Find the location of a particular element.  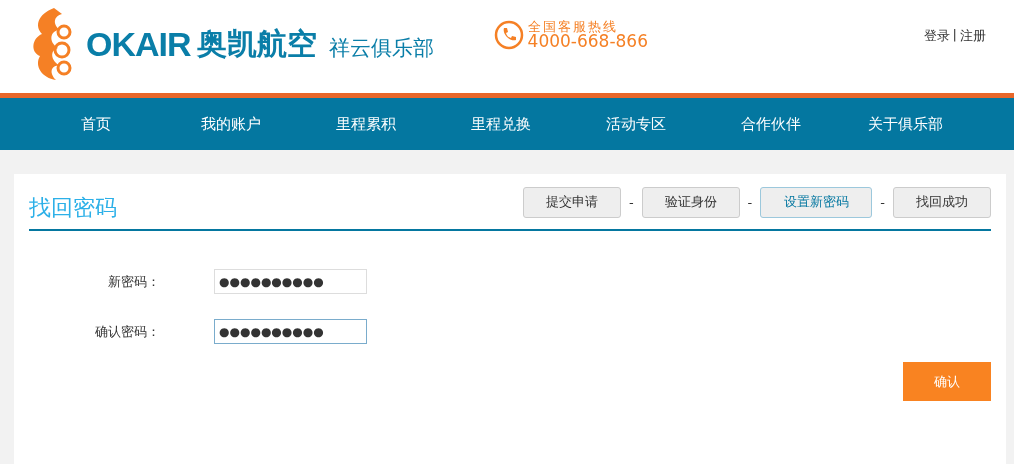

nav-item: 里程累积 is located at coordinates (365, 124).